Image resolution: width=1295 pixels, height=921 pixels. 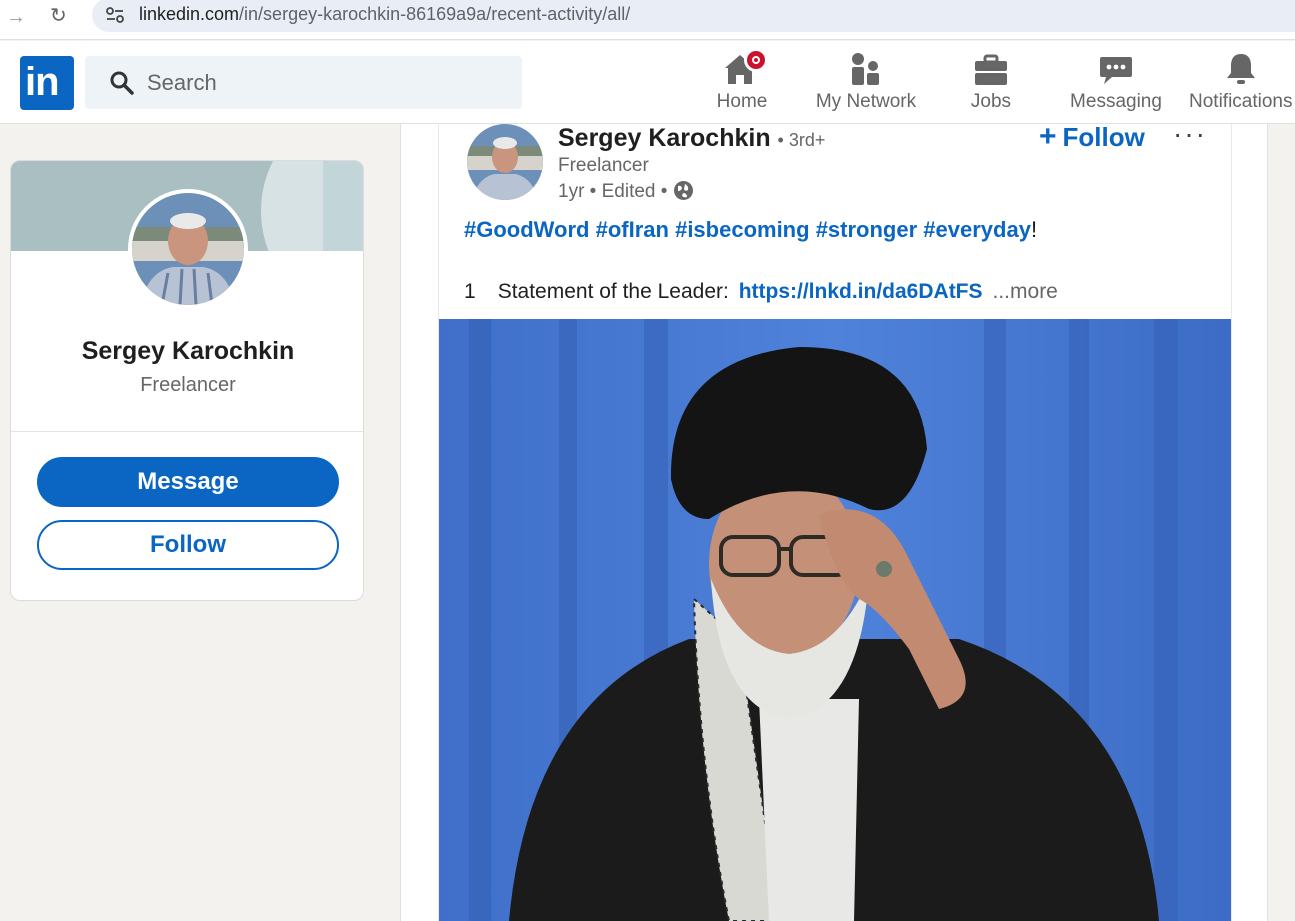 I want to click on post-follow-button: + Follow, so click(x=1092, y=137).